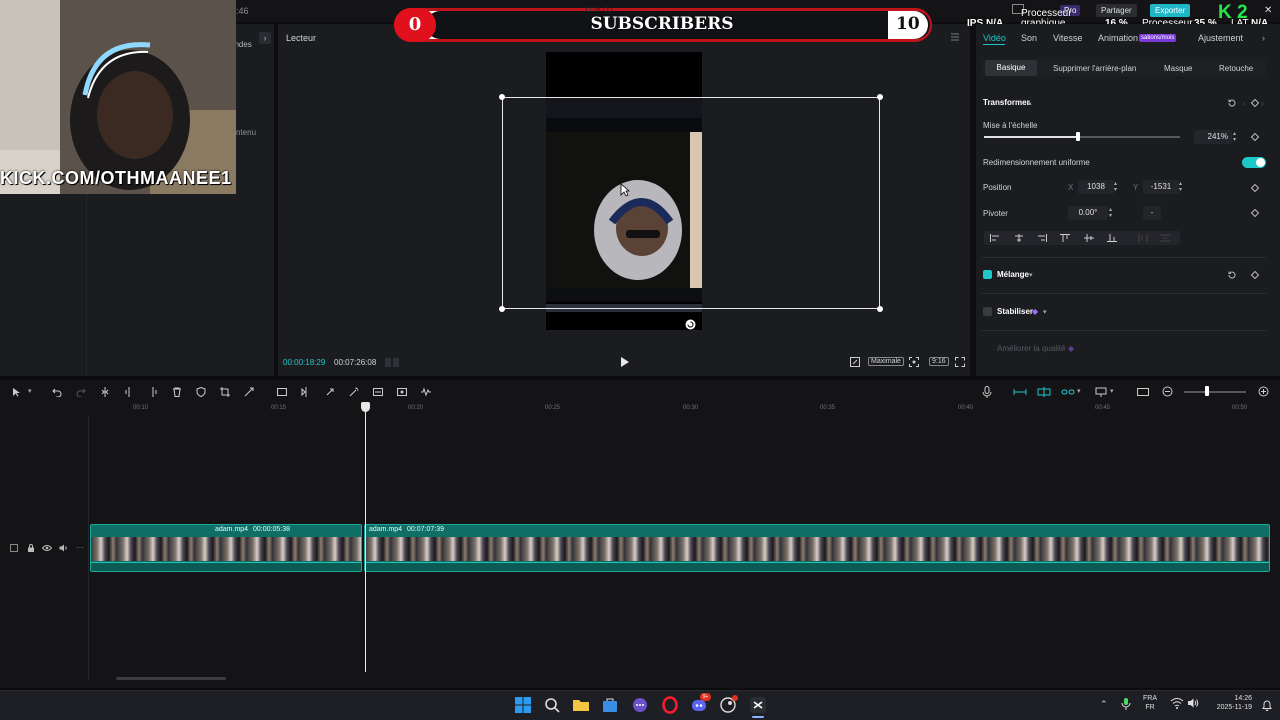 The image size is (1280, 720). Describe the element at coordinates (1068, 392) in the screenshot. I see `link-icon` at that location.